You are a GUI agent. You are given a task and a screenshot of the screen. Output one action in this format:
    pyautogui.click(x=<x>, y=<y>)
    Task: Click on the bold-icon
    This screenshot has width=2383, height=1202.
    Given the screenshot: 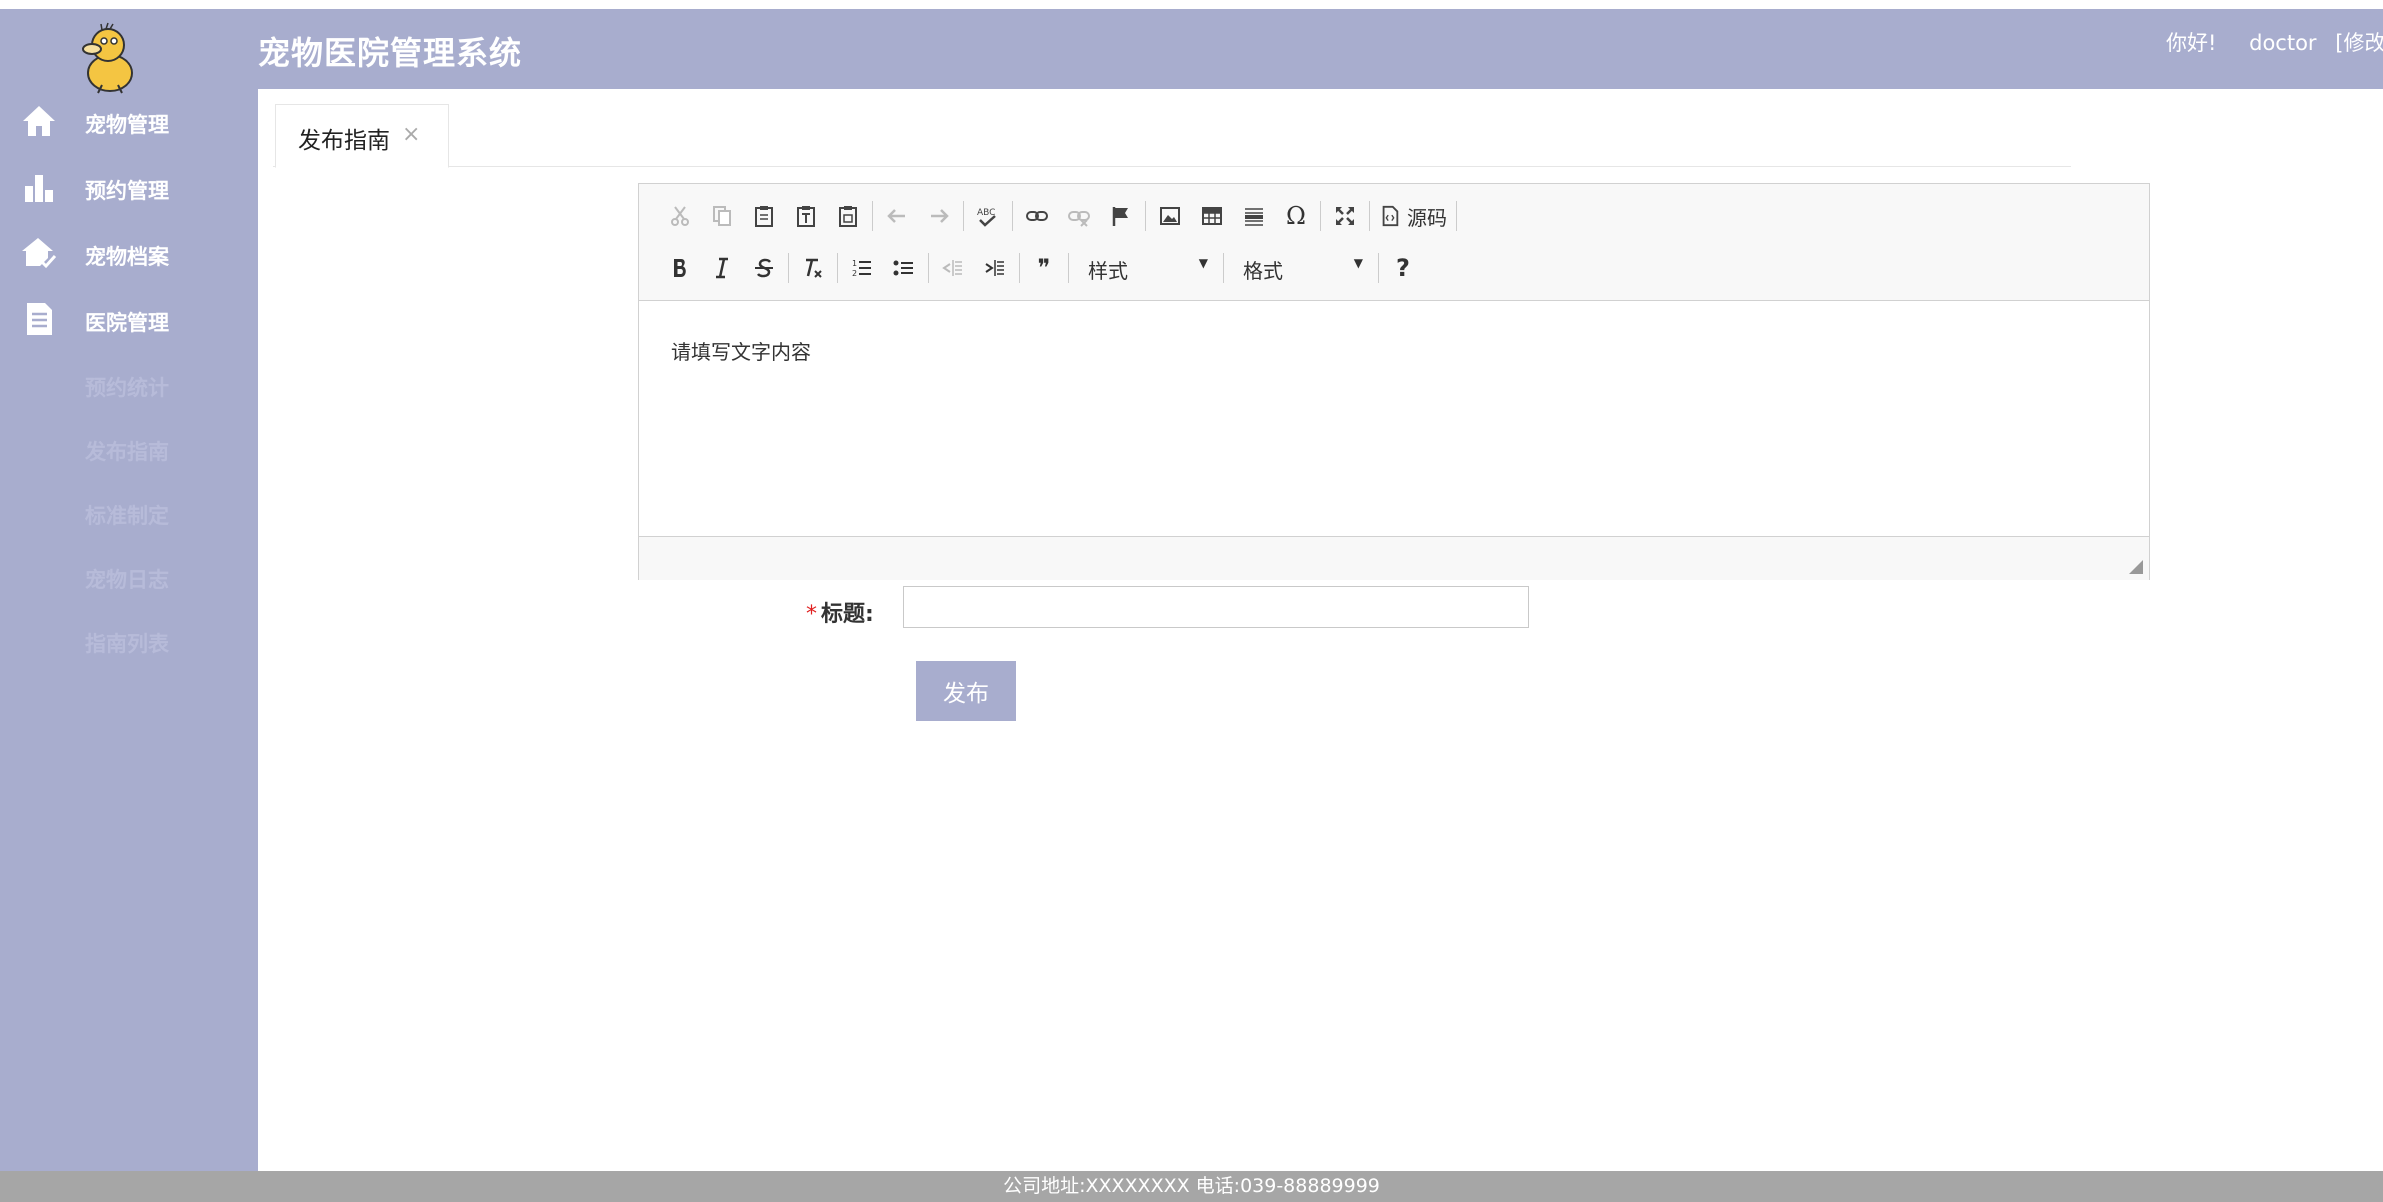 What is the action you would take?
    pyautogui.click(x=680, y=268)
    